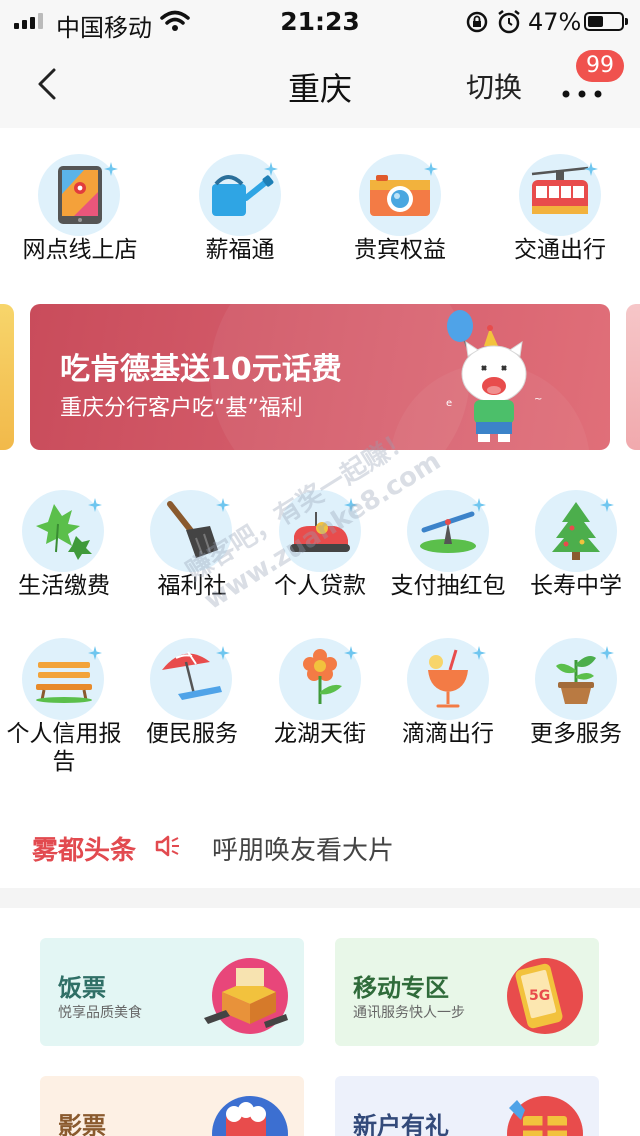 The height and width of the screenshot is (1136, 640). What do you see at coordinates (509, 22) in the screenshot?
I see `alarm-icon` at bounding box center [509, 22].